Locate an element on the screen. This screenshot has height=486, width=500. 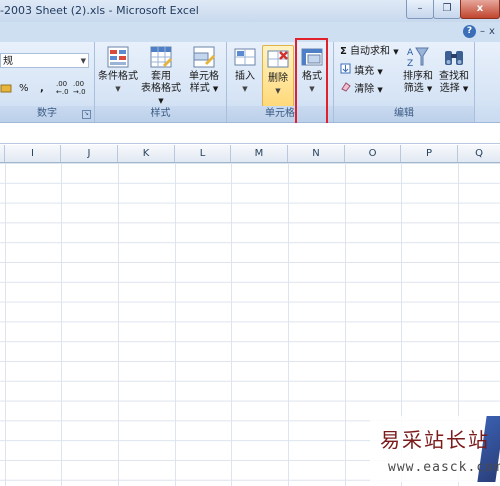
sort-filter-label-2: 筛选 is located at coordinates (413, 88).